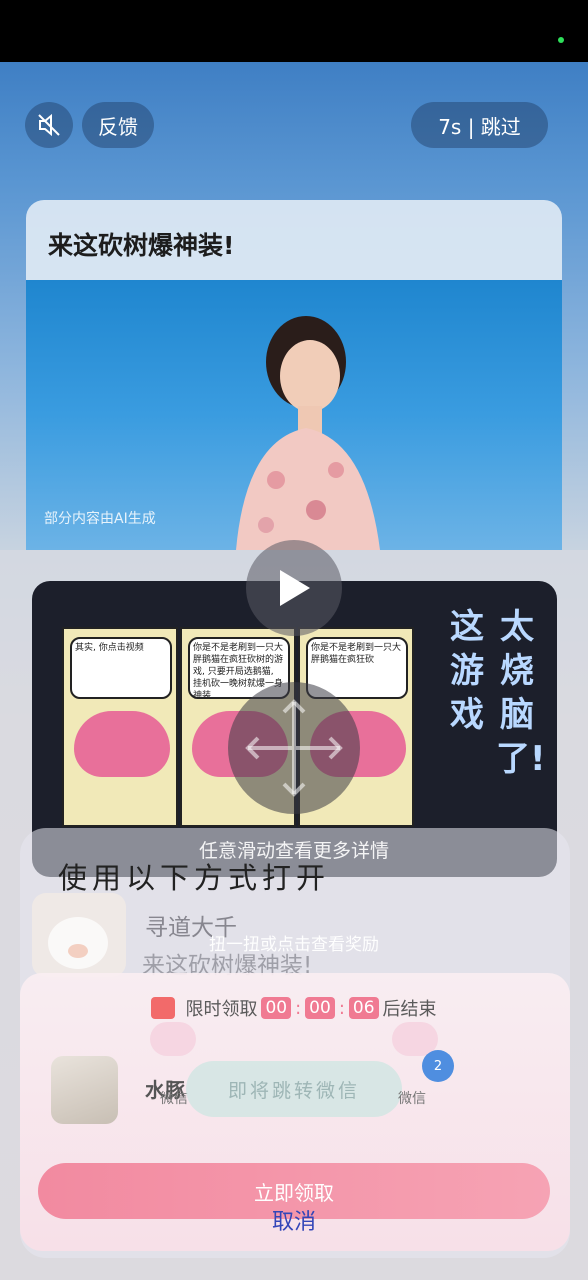 This screenshot has width=588, height=1280. What do you see at coordinates (412, 1099) in the screenshot?
I see `wechat-label: 微信` at bounding box center [412, 1099].